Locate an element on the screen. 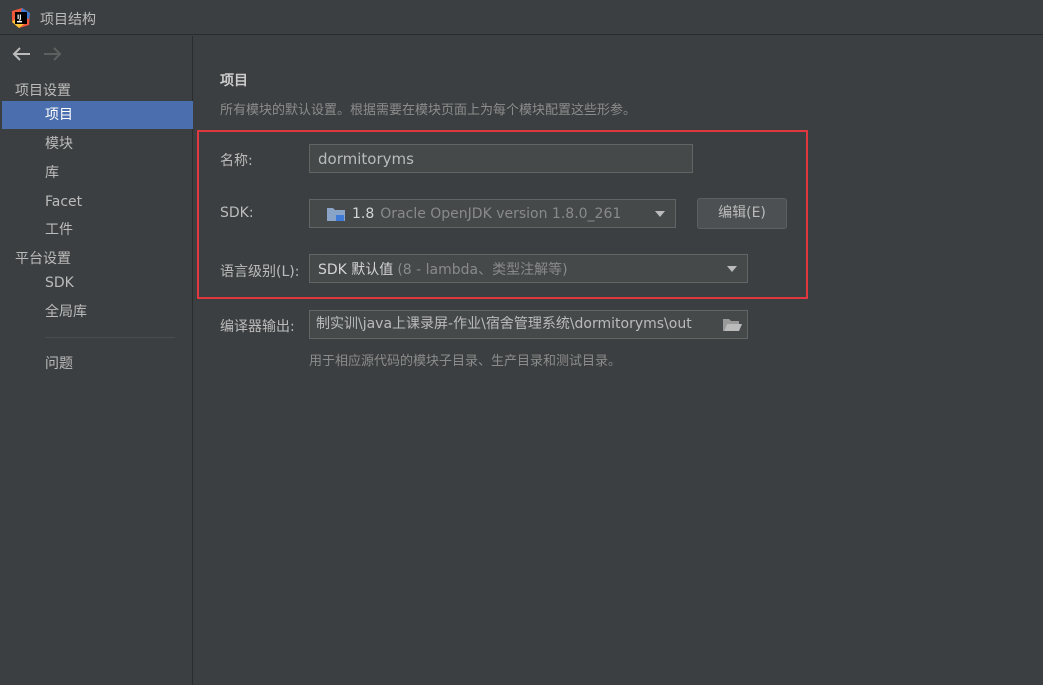 This screenshot has height=685, width=1043. language-level-dropdown: SDK 默认值 (8 - lambda、类型注解等) is located at coordinates (528, 268).